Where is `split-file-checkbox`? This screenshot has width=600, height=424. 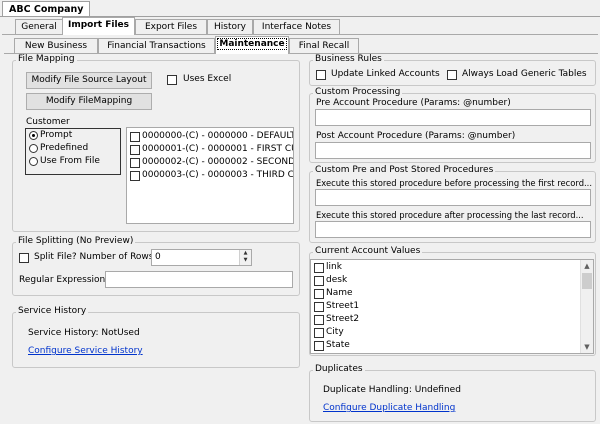
split-file-checkbox is located at coordinates (24, 258).